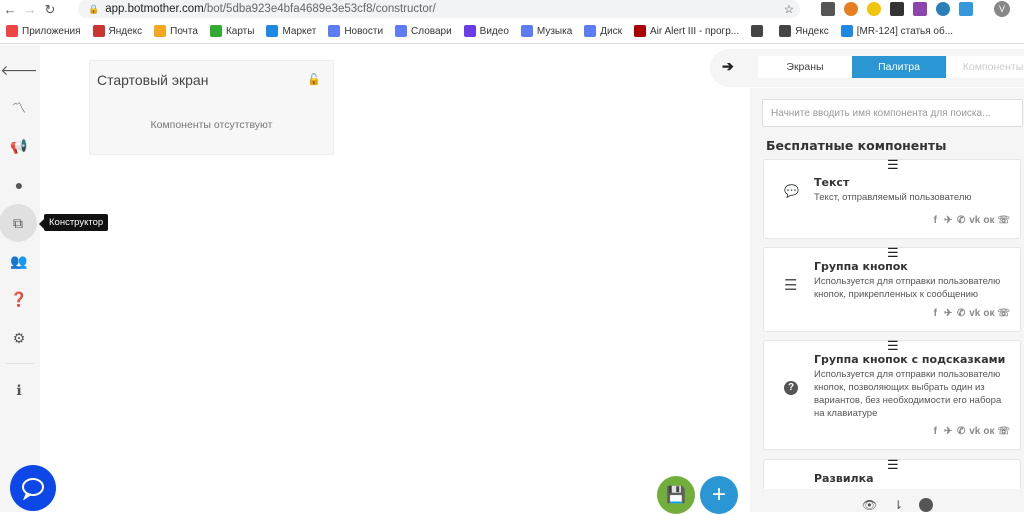 The image size is (1024, 514). Describe the element at coordinates (10, 9) in the screenshot. I see `back-icon: ←` at that location.